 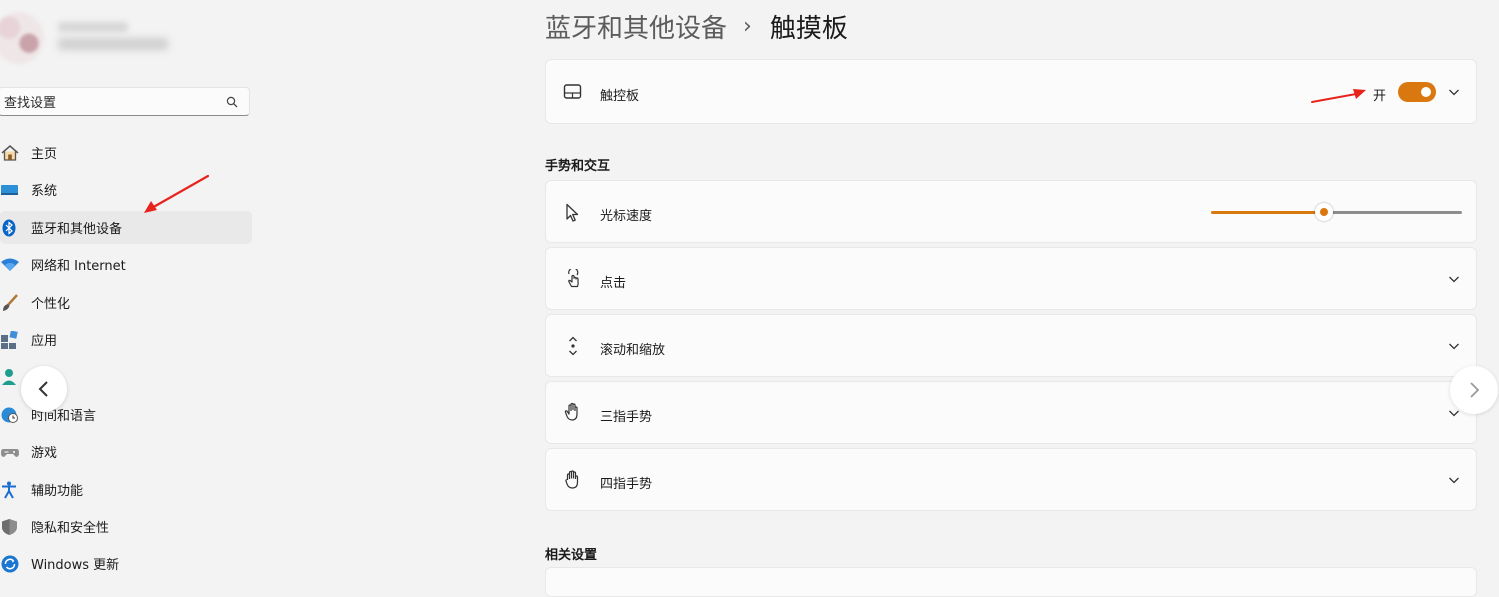 I want to click on user-name-blurred, so click(x=93, y=27).